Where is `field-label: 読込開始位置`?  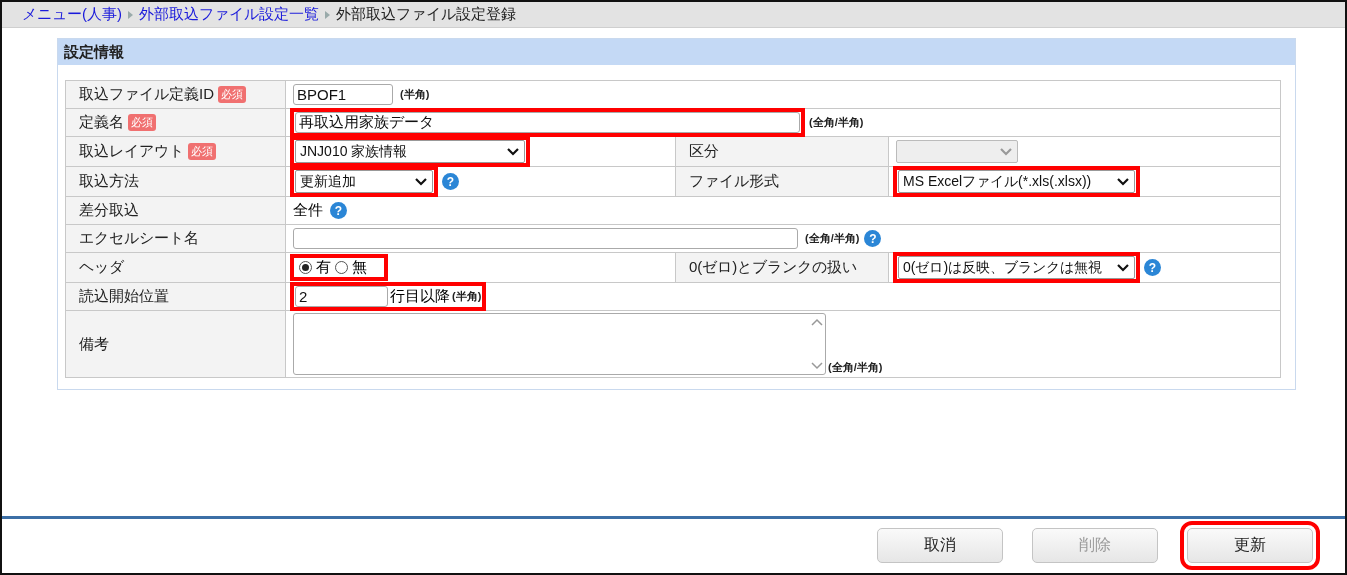
field-label: 読込開始位置 is located at coordinates (124, 296).